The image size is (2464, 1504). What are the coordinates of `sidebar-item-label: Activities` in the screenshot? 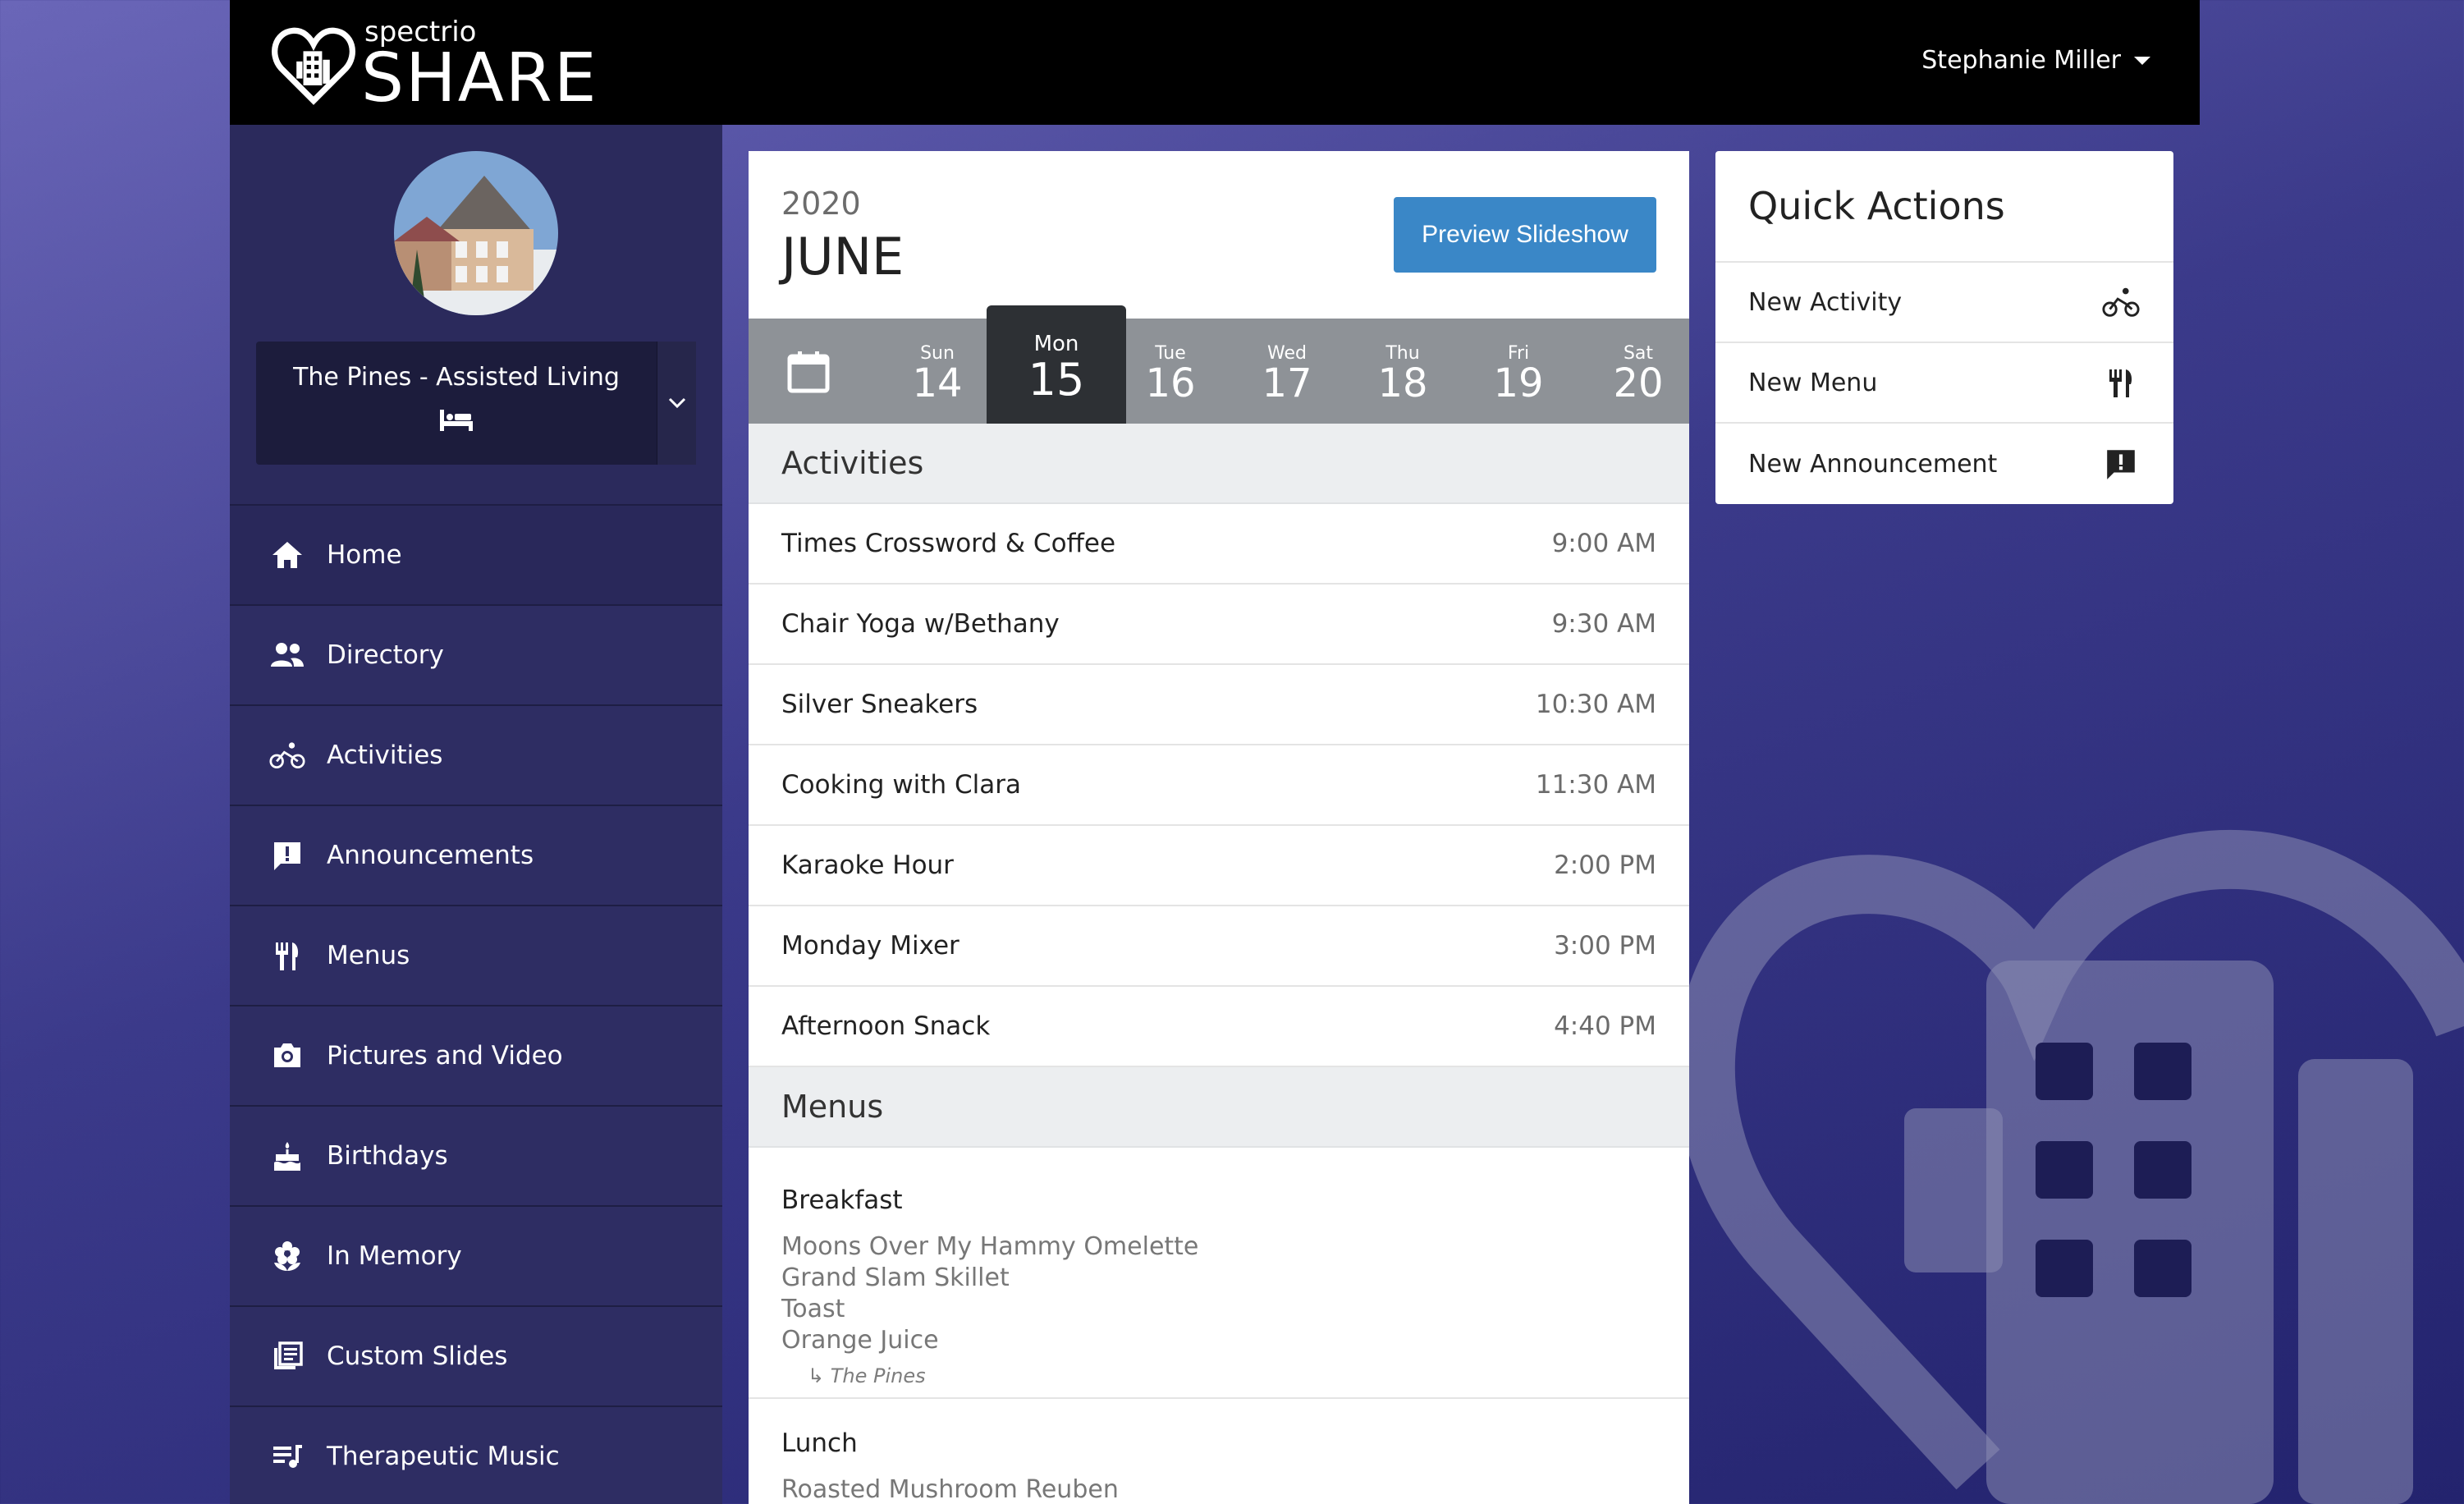 It's located at (385, 755).